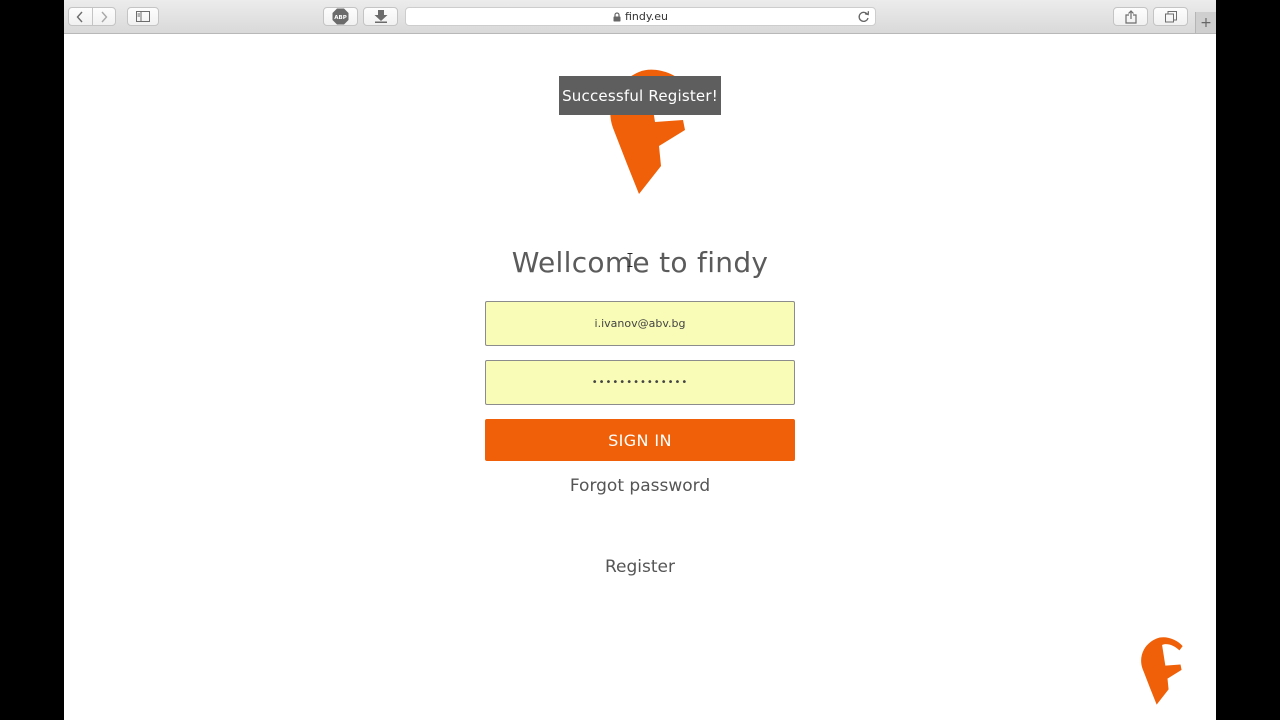 The width and height of the screenshot is (1280, 720). I want to click on forgot-password-link: Forgot password, so click(640, 486).